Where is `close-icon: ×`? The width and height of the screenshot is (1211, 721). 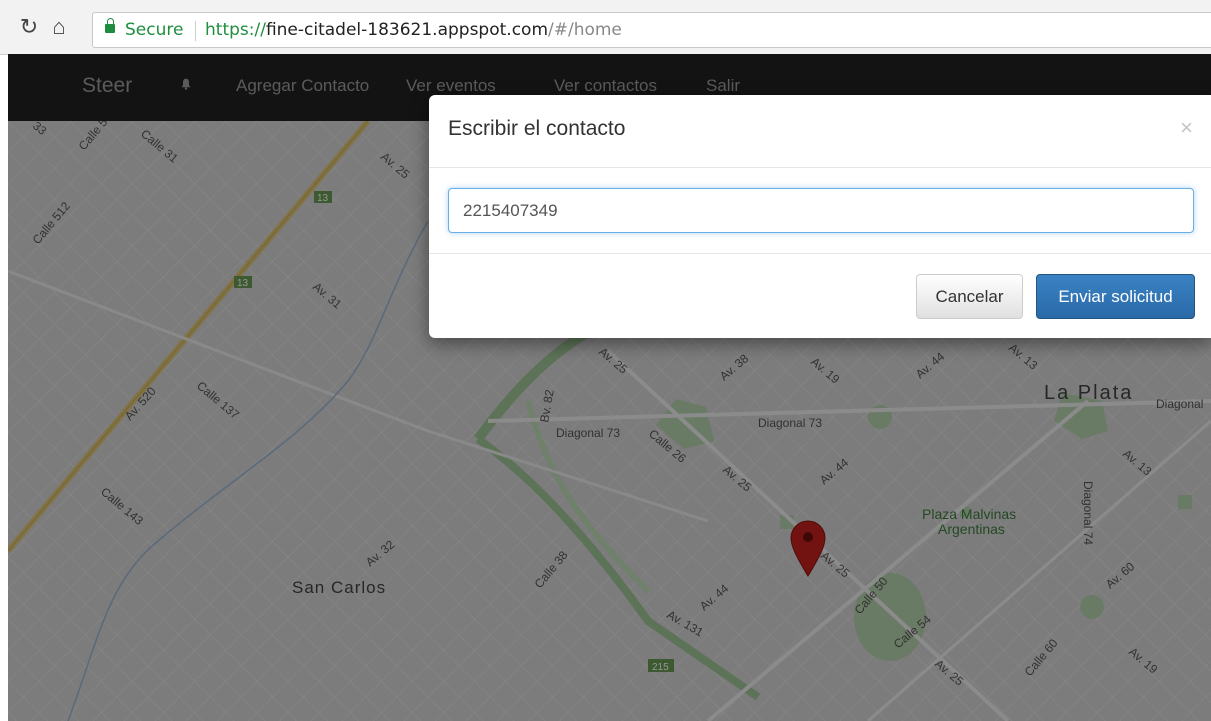
close-icon: × is located at coordinates (1186, 128).